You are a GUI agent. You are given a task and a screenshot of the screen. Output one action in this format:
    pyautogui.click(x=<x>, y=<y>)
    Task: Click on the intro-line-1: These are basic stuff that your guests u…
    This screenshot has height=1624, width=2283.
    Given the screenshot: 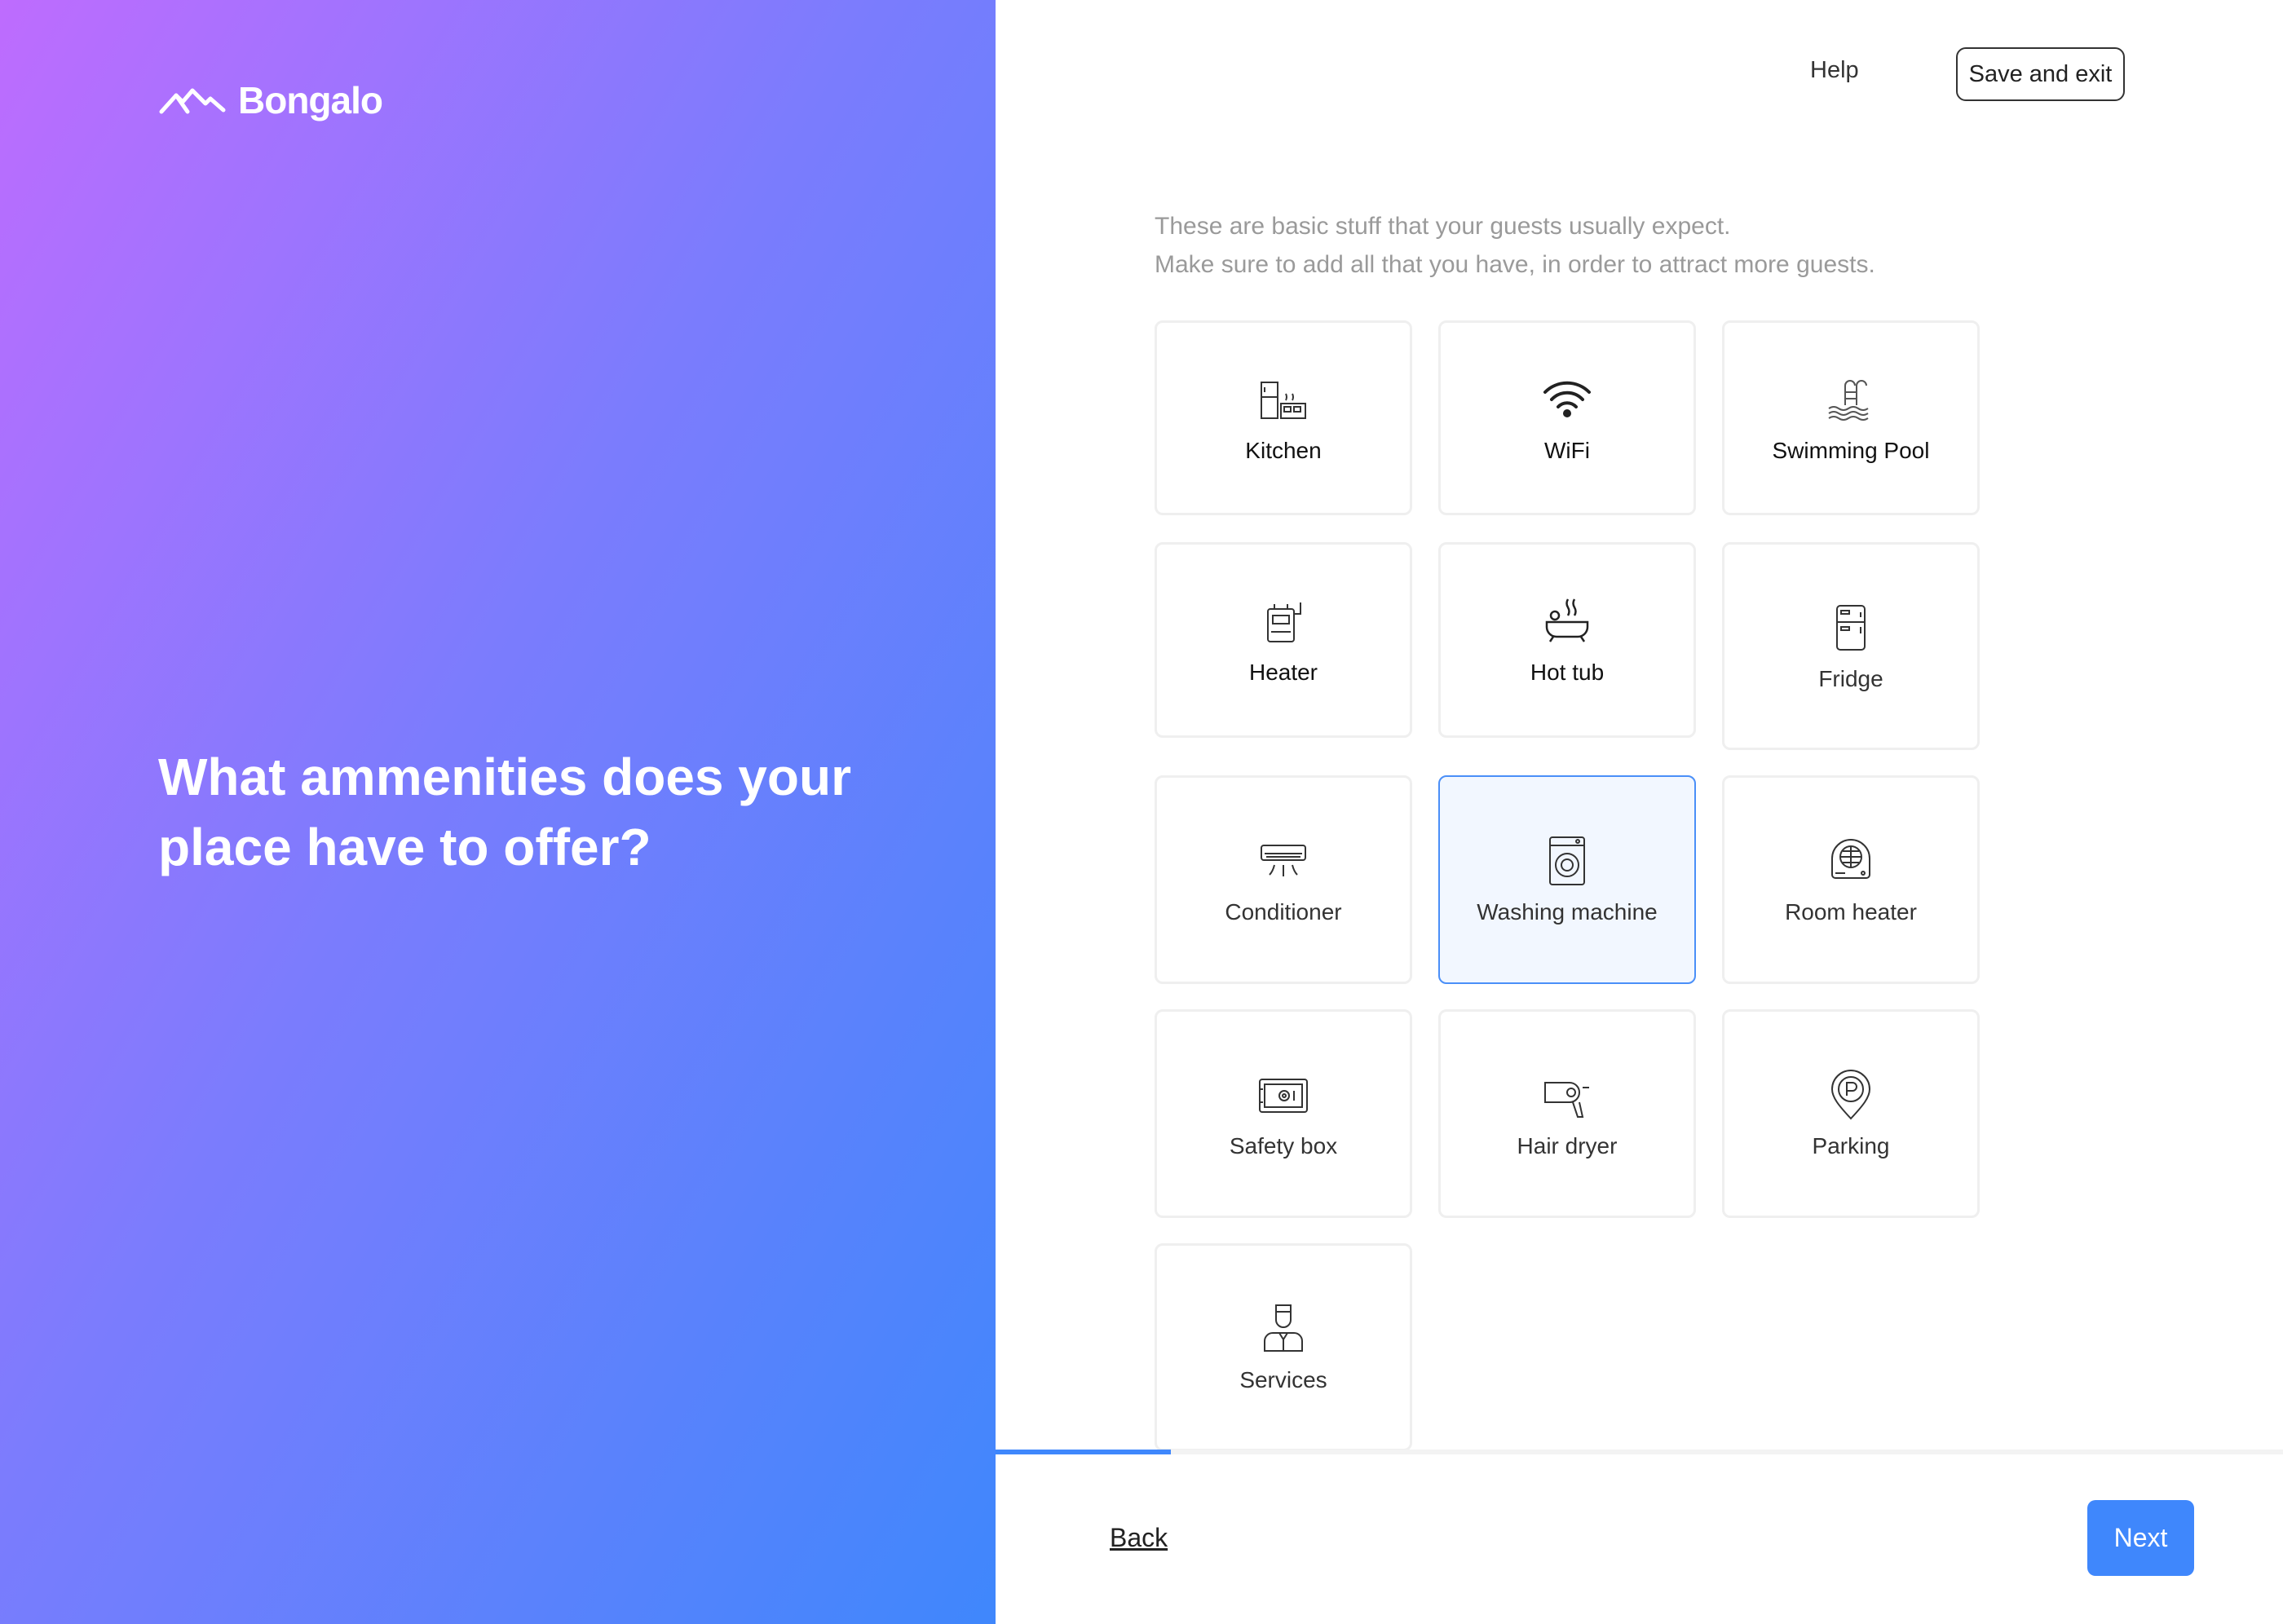 What is the action you would take?
    pyautogui.click(x=1443, y=226)
    